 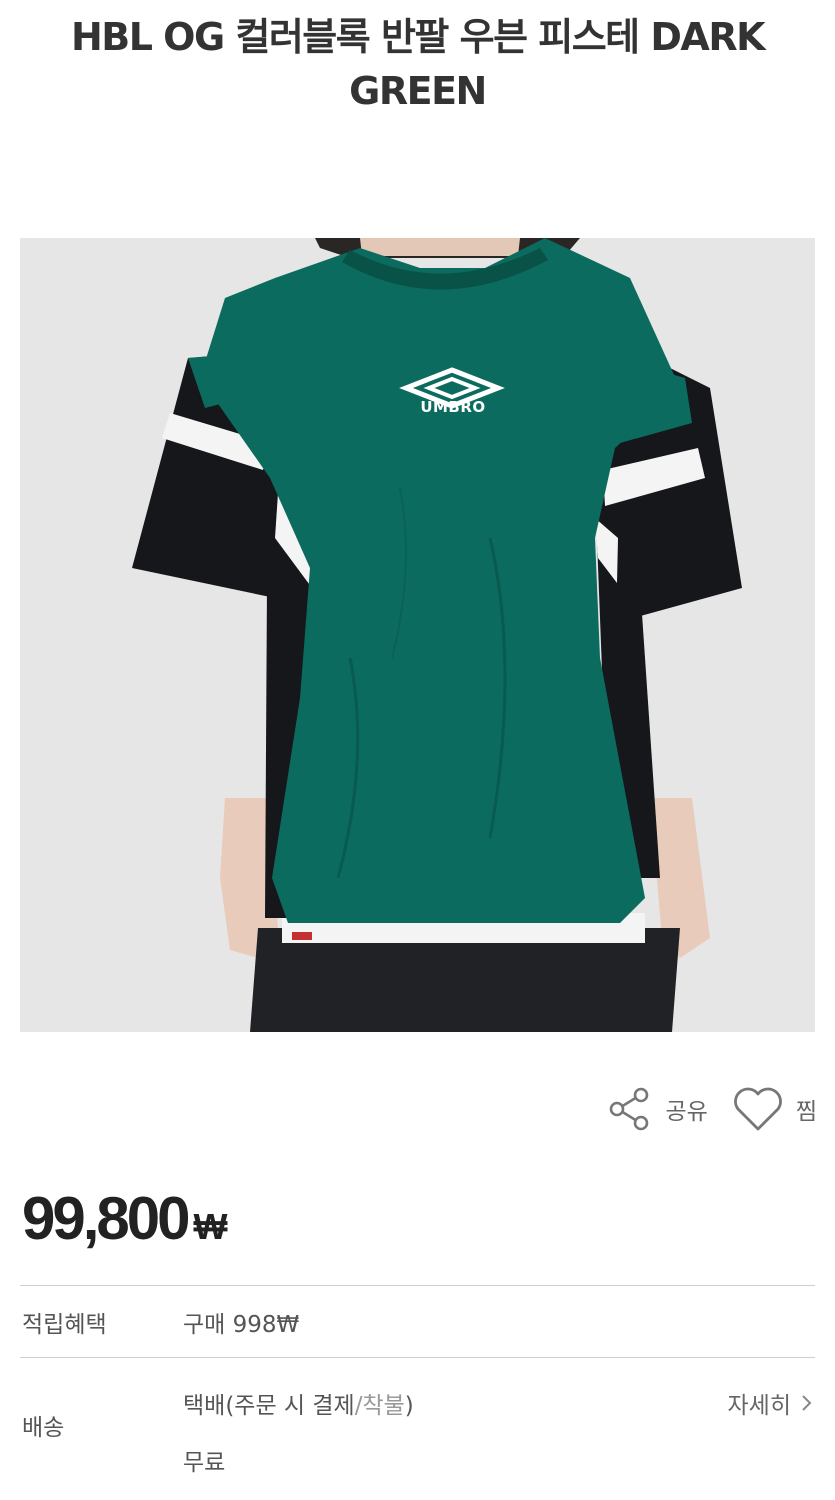 What do you see at coordinates (712, 1109) in the screenshot?
I see `product-actions: 공유 찜` at bounding box center [712, 1109].